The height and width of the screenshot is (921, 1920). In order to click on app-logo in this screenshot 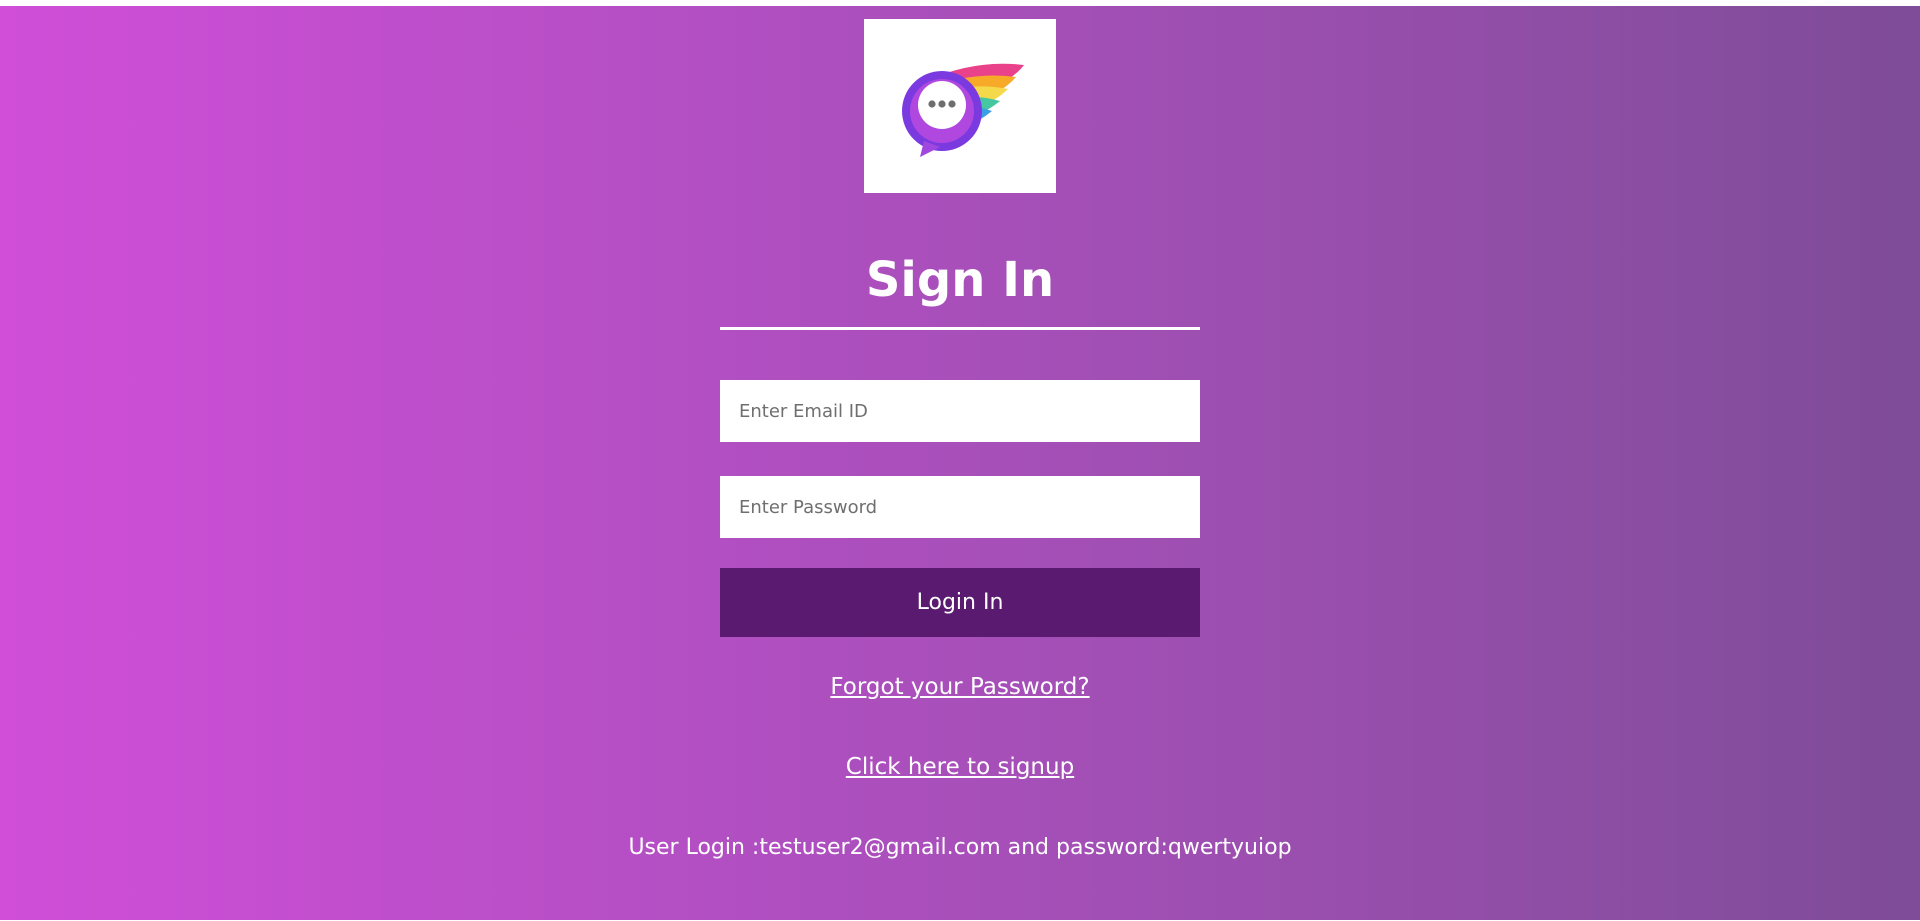, I will do `click(960, 106)`.